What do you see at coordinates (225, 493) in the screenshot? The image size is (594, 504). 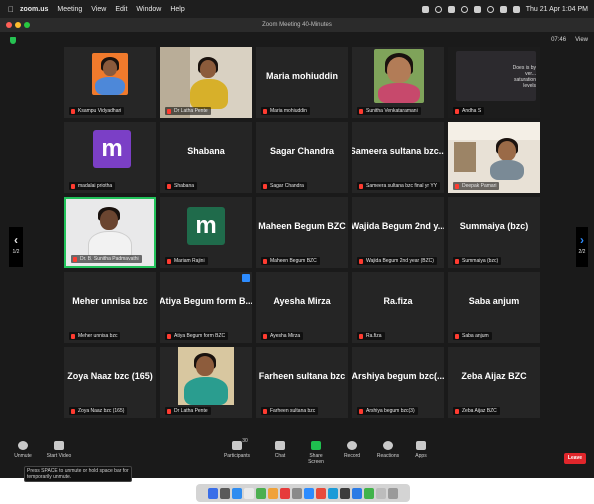 I see `launchpad-icon` at bounding box center [225, 493].